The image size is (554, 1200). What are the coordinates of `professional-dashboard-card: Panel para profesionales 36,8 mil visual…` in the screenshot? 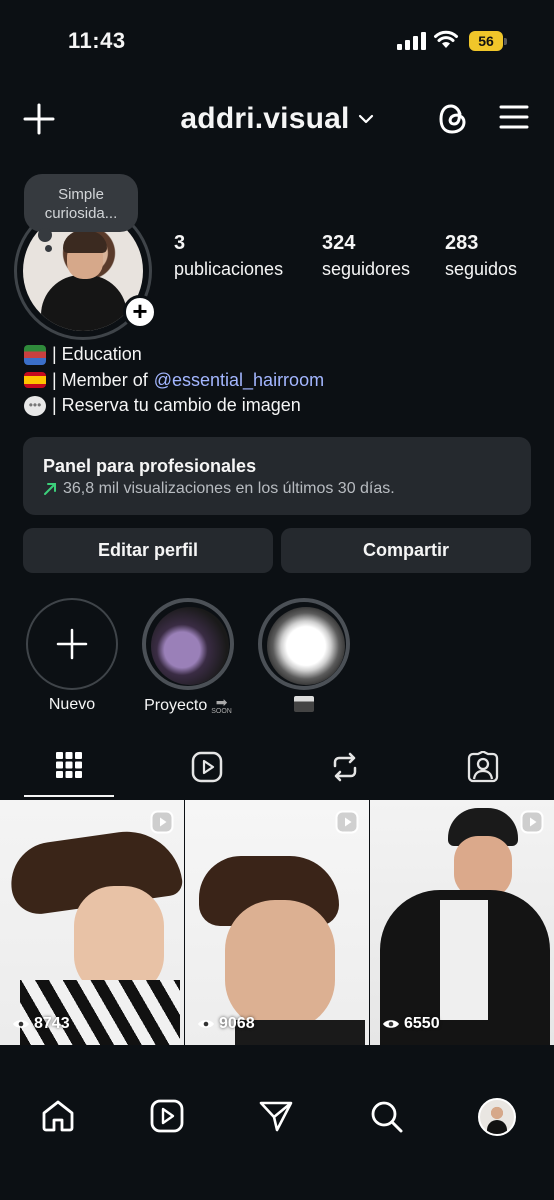 It's located at (277, 476).